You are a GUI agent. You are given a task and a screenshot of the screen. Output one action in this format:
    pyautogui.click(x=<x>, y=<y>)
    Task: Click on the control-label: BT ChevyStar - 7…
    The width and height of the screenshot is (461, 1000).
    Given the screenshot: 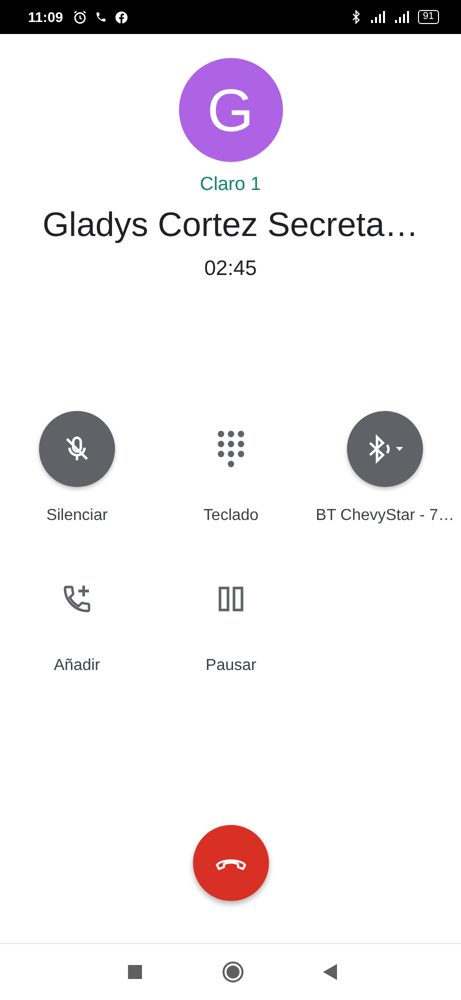 What is the action you would take?
    pyautogui.click(x=385, y=516)
    